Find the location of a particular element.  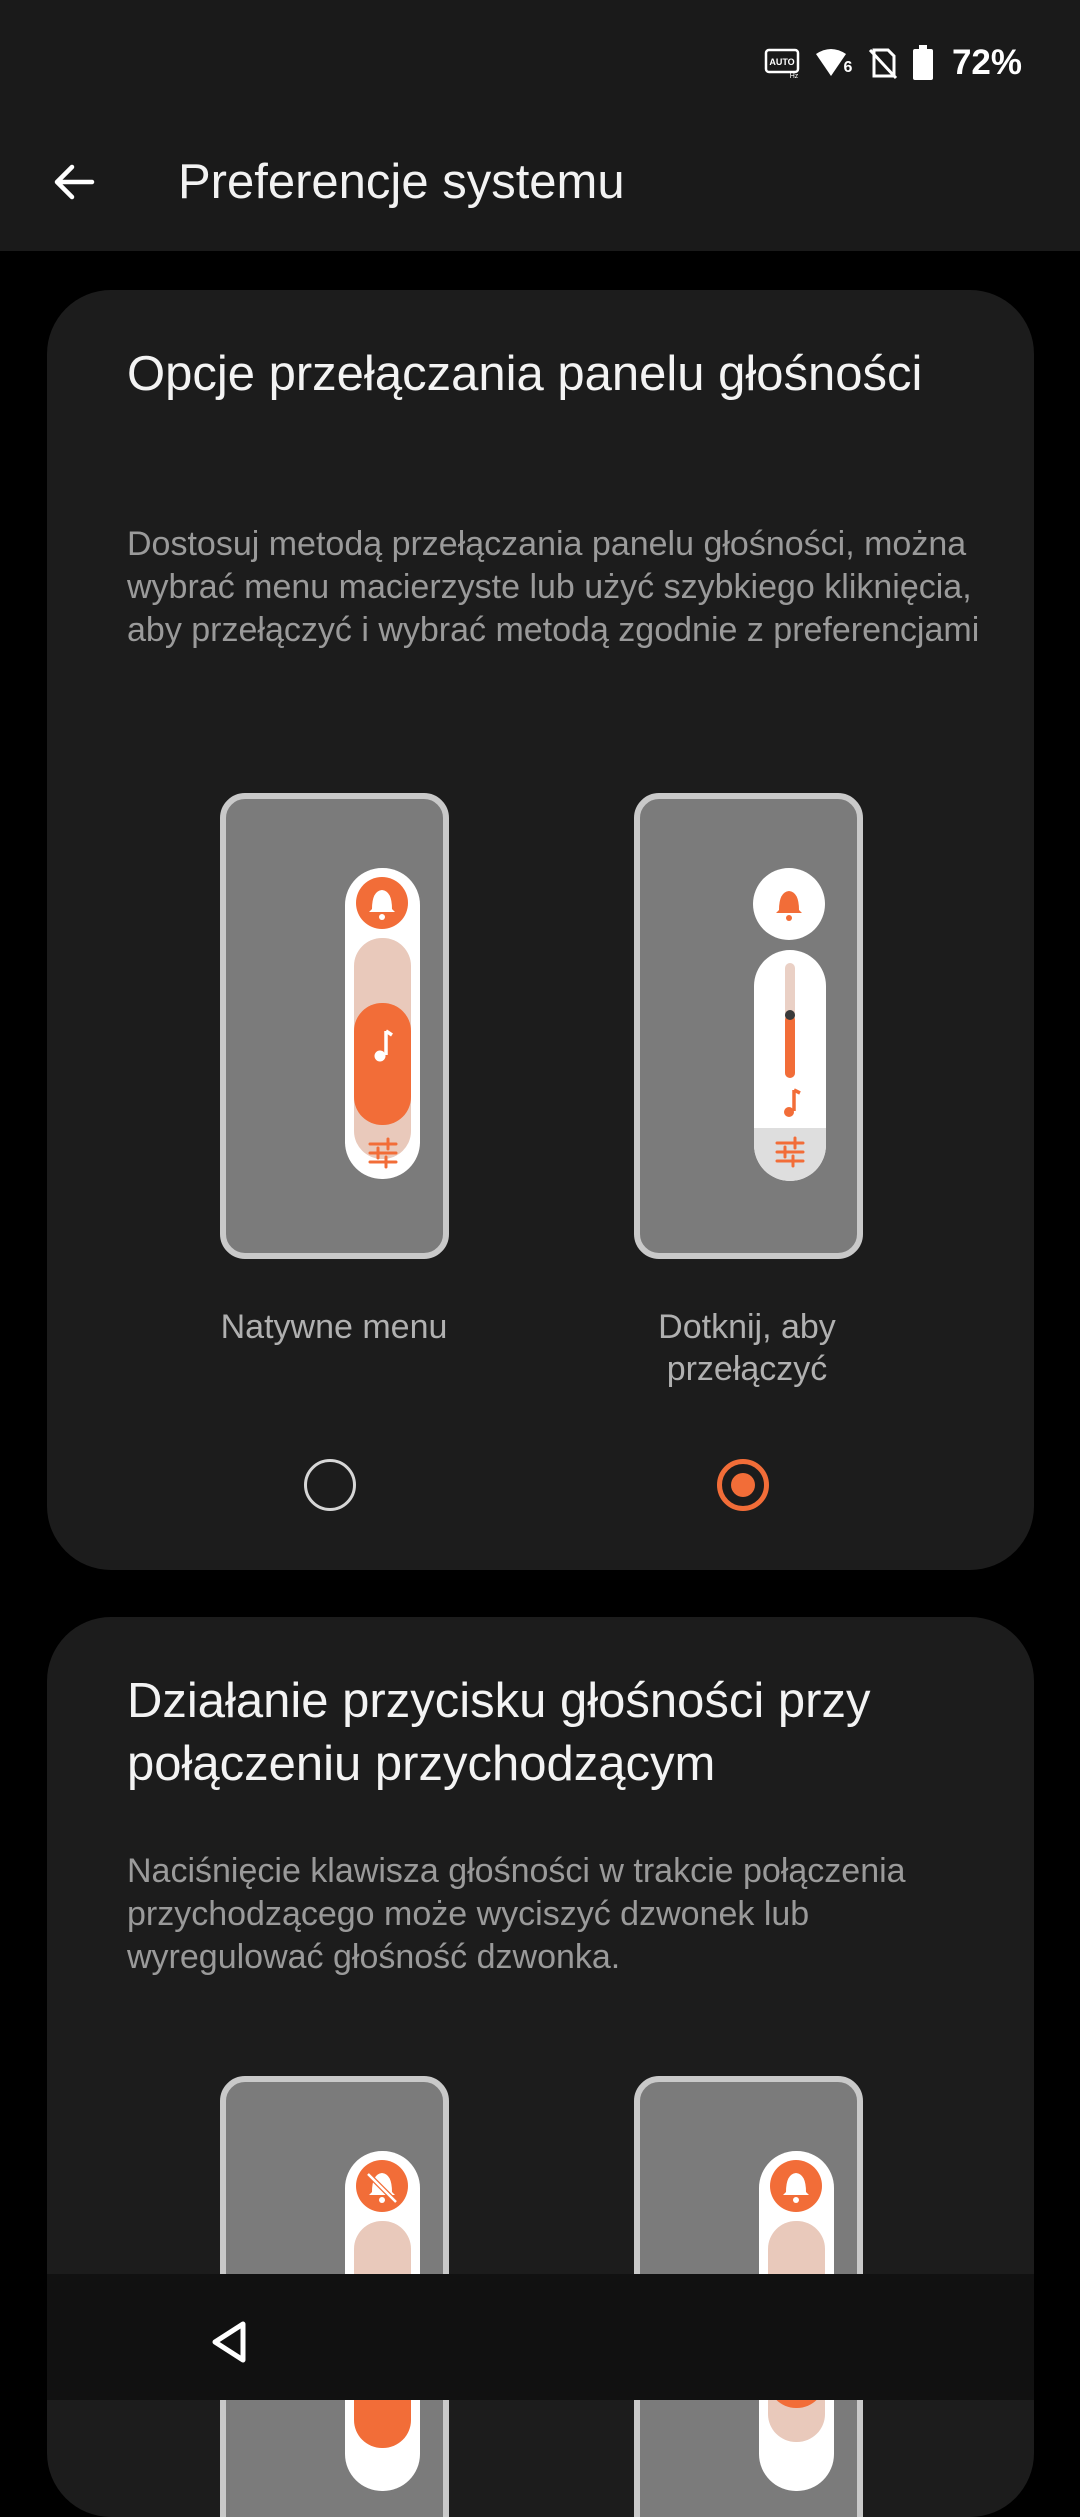

svg-text: 6 is located at coordinates (847, 67).